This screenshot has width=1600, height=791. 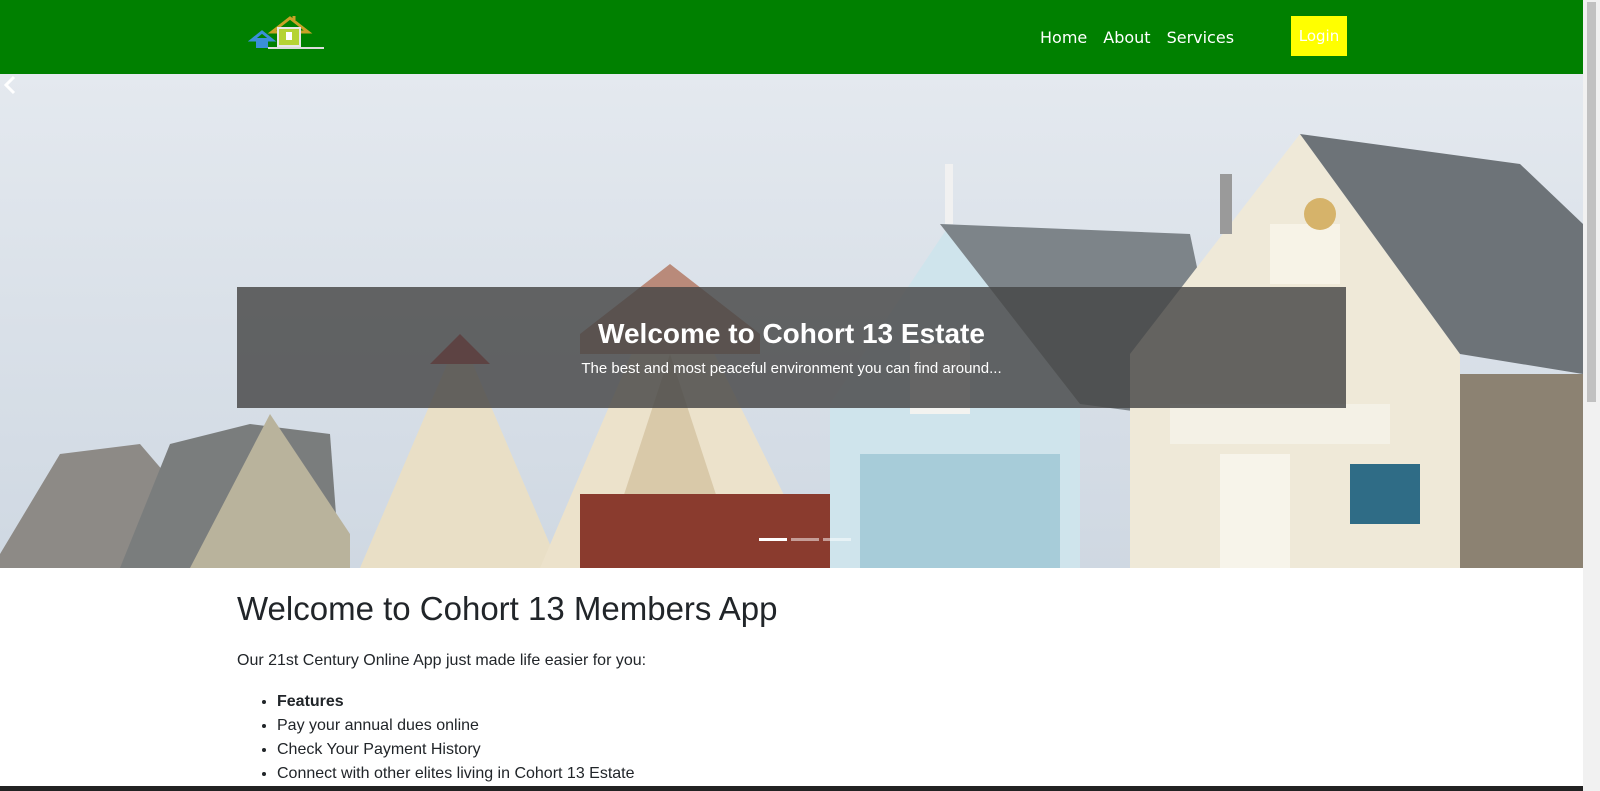 I want to click on nav-services: Services, so click(x=1200, y=37).